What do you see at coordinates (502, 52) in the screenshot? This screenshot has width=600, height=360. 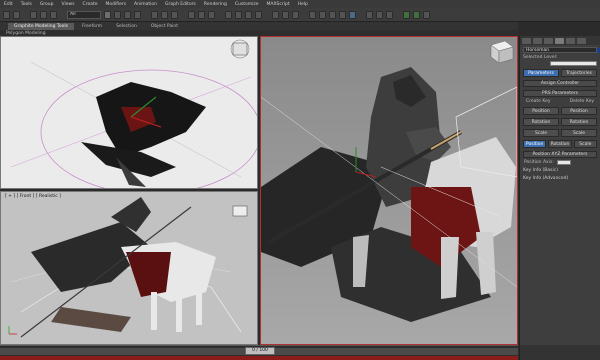 I see `viewcube-perspective-icon` at bounding box center [502, 52].